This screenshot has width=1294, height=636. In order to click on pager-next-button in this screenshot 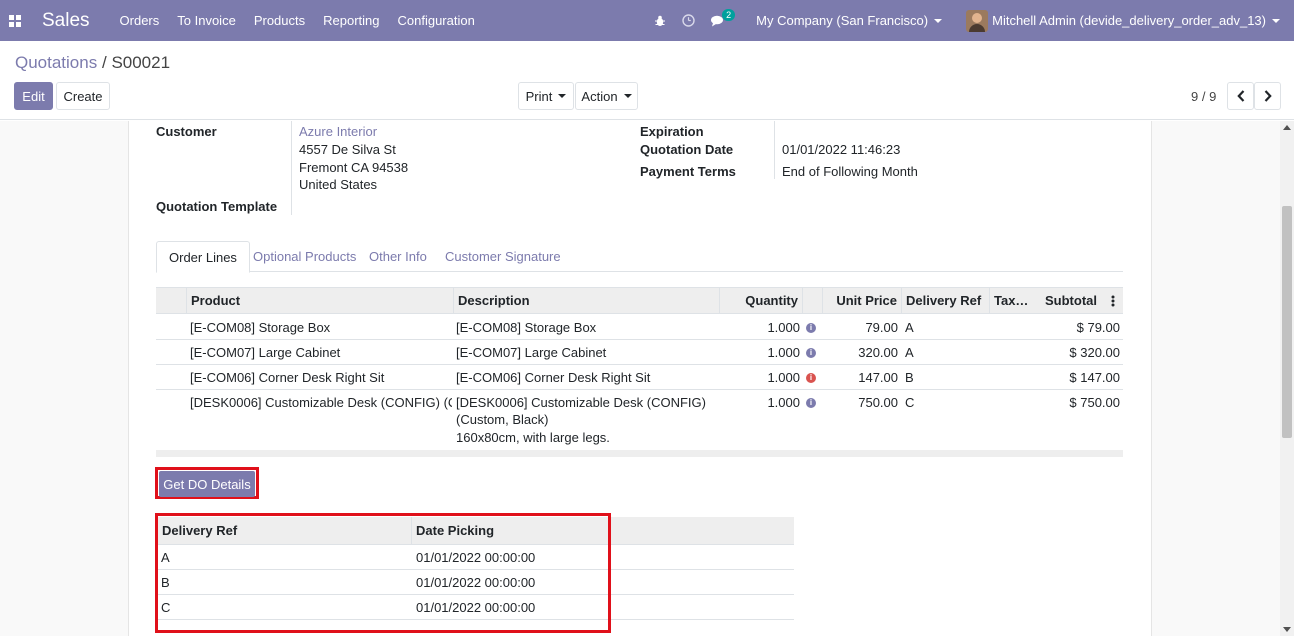, I will do `click(1267, 96)`.